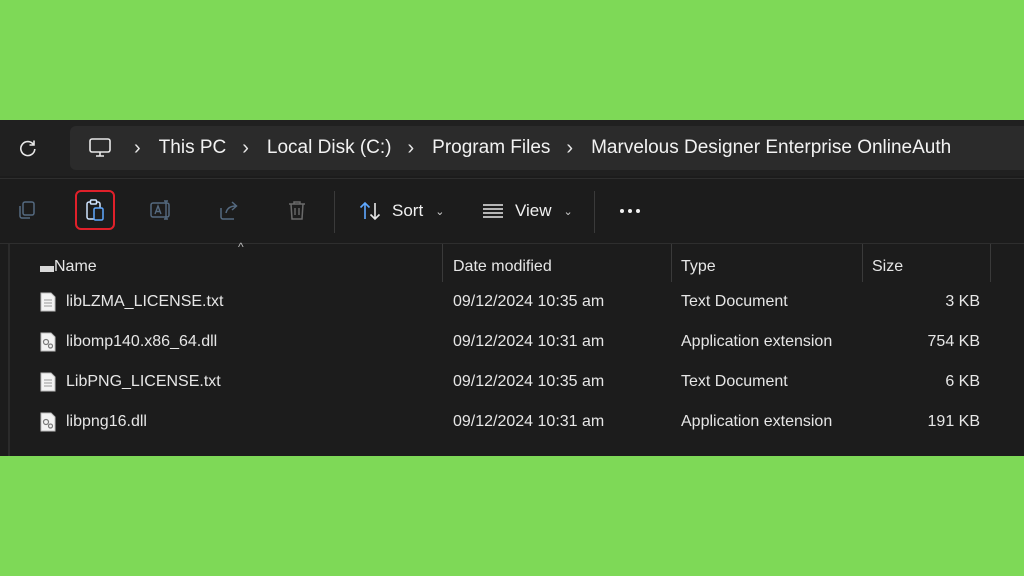  What do you see at coordinates (408, 210) in the screenshot?
I see `sort-label: Sort` at bounding box center [408, 210].